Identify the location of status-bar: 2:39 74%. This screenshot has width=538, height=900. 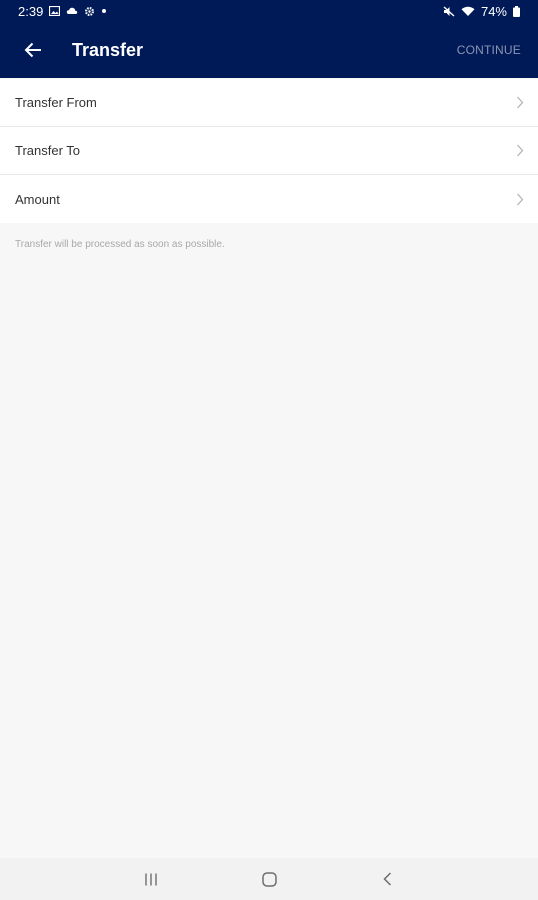
(269, 11).